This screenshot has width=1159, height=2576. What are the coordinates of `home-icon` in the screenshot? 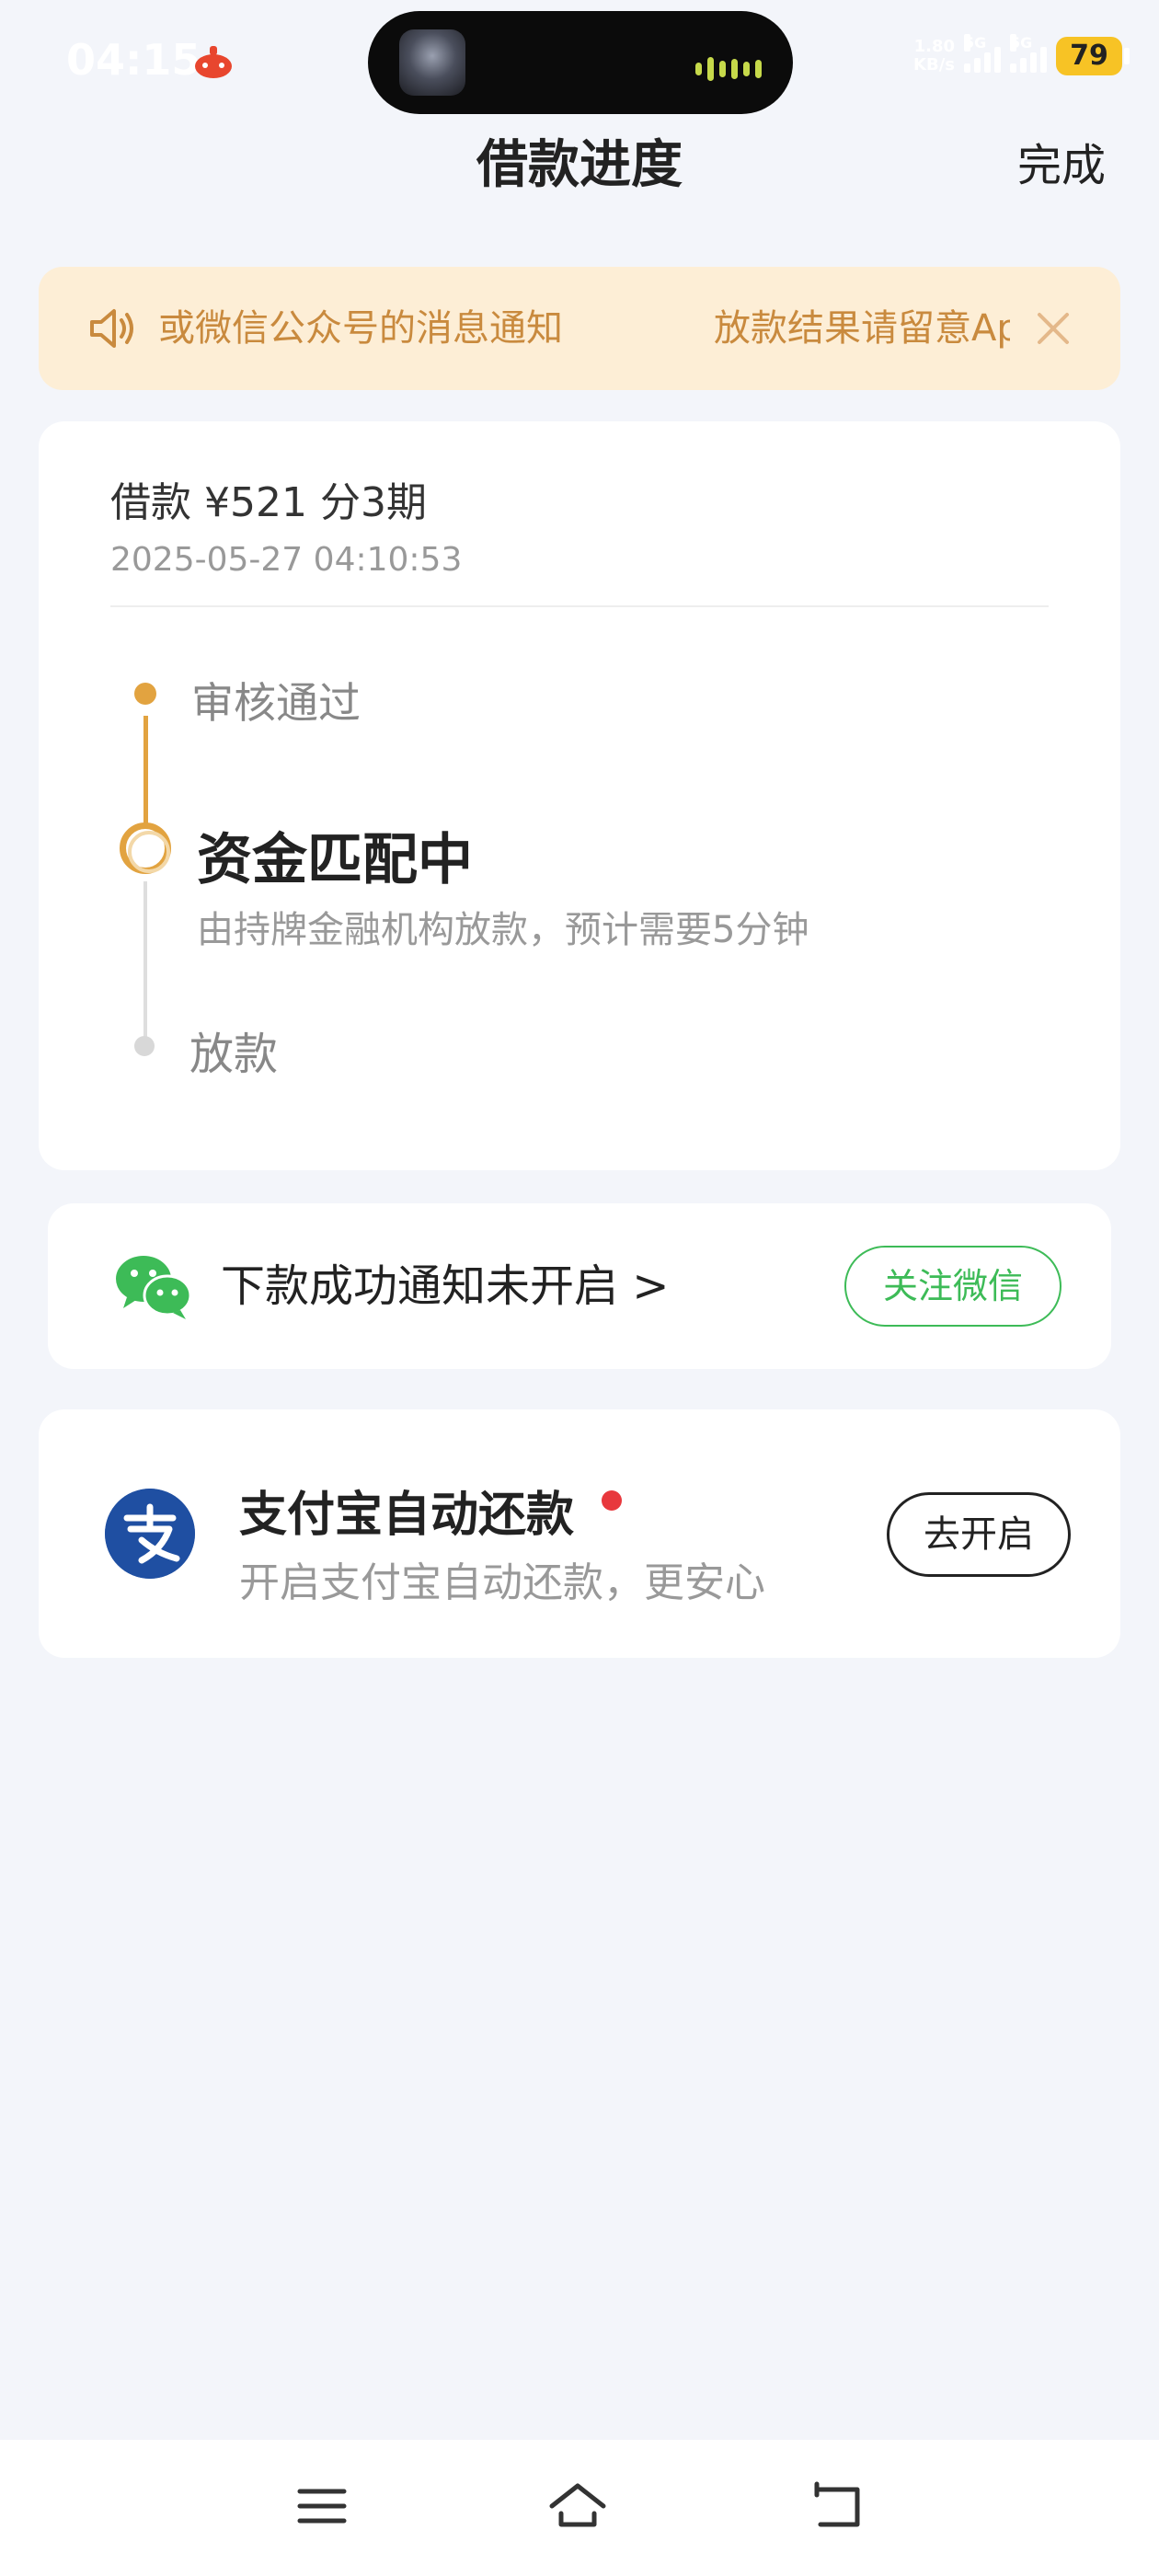 It's located at (577, 2506).